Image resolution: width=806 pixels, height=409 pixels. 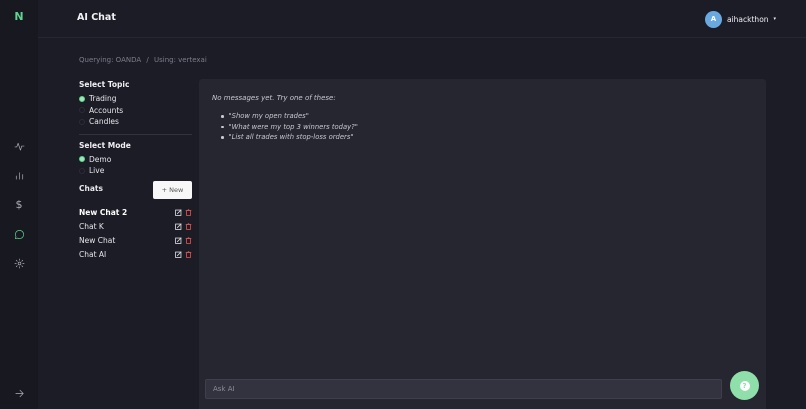 What do you see at coordinates (135, 134) in the screenshot?
I see `divider` at bounding box center [135, 134].